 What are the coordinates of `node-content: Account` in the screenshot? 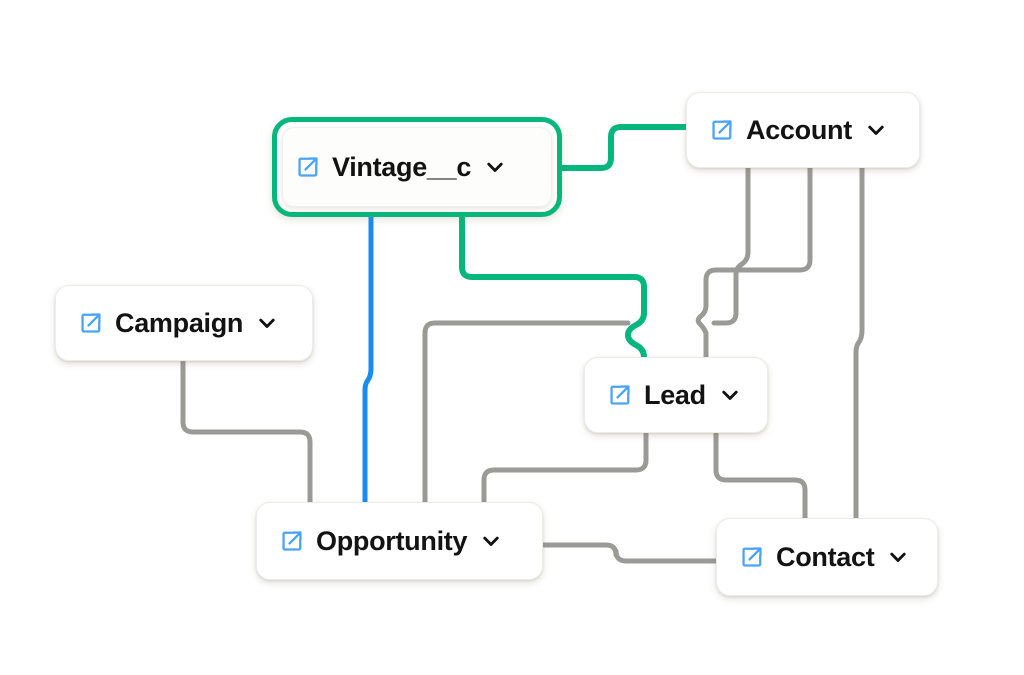 It's located at (797, 129).